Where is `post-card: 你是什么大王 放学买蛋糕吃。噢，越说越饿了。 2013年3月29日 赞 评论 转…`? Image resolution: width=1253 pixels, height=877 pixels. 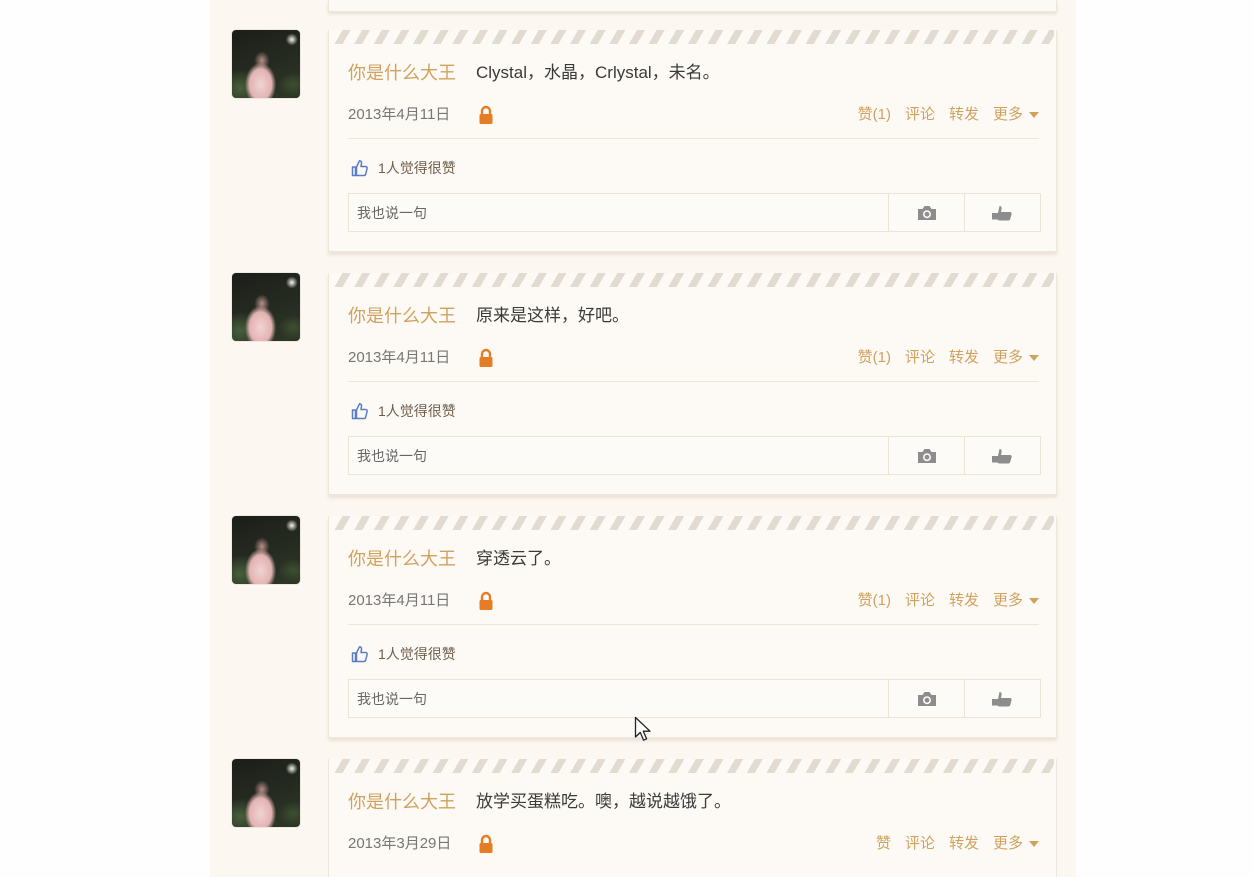
post-card: 你是什么大王 放学买蛋糕吃。噢，越说越饿了。 2013年3月29日 赞 评论 转… is located at coordinates (692, 818).